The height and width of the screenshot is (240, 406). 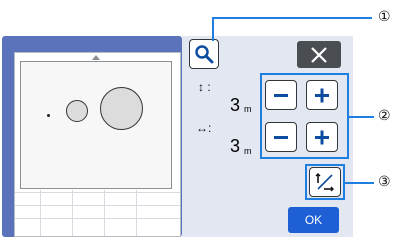 I want to click on width-unit: m, so click(x=248, y=151).